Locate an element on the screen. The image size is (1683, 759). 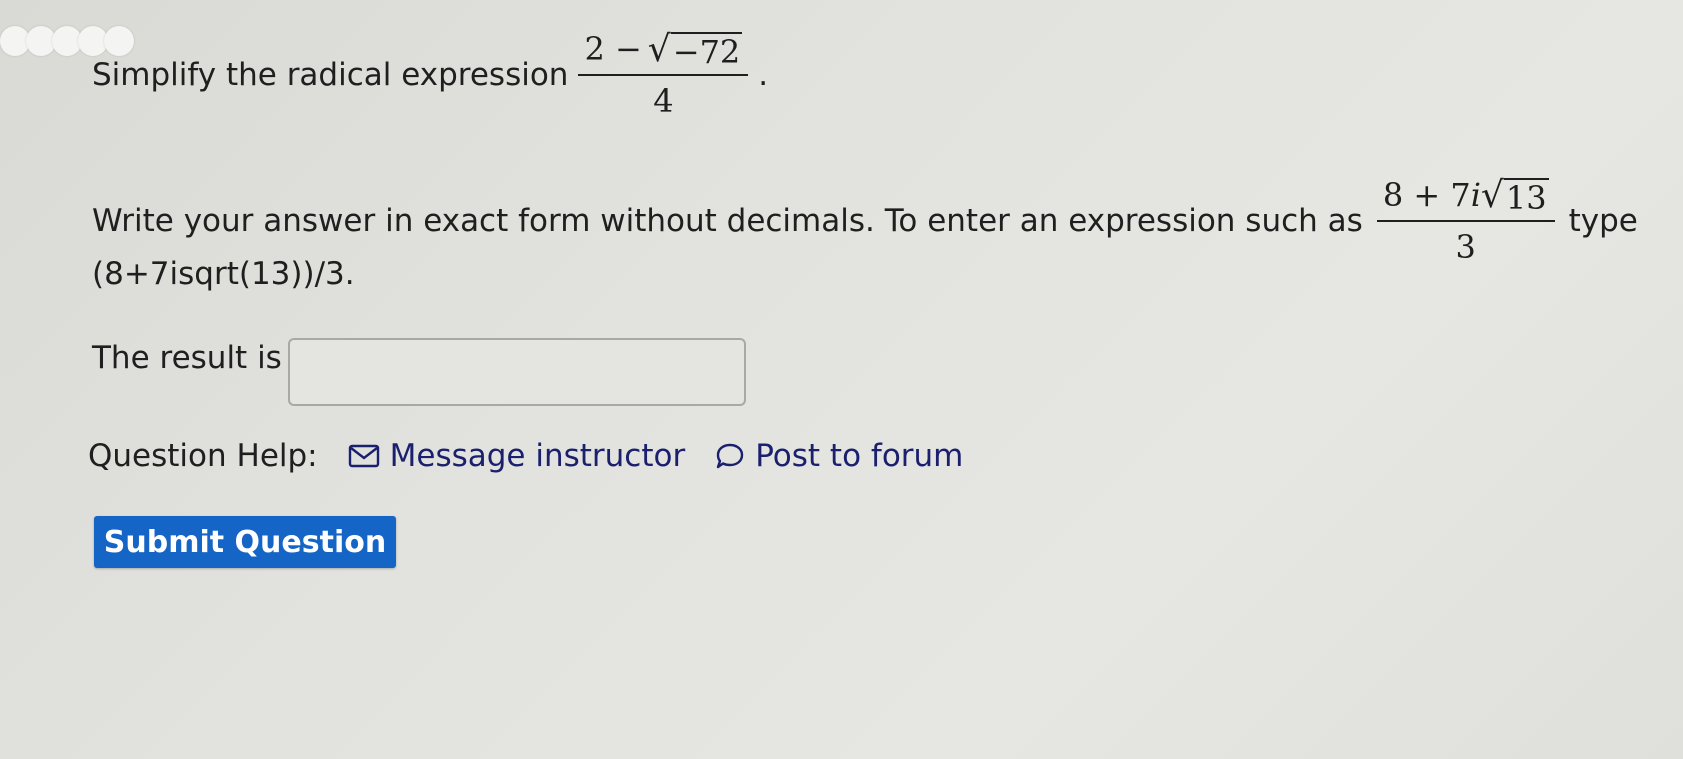
radicand: −72 is located at coordinates (706, 51).